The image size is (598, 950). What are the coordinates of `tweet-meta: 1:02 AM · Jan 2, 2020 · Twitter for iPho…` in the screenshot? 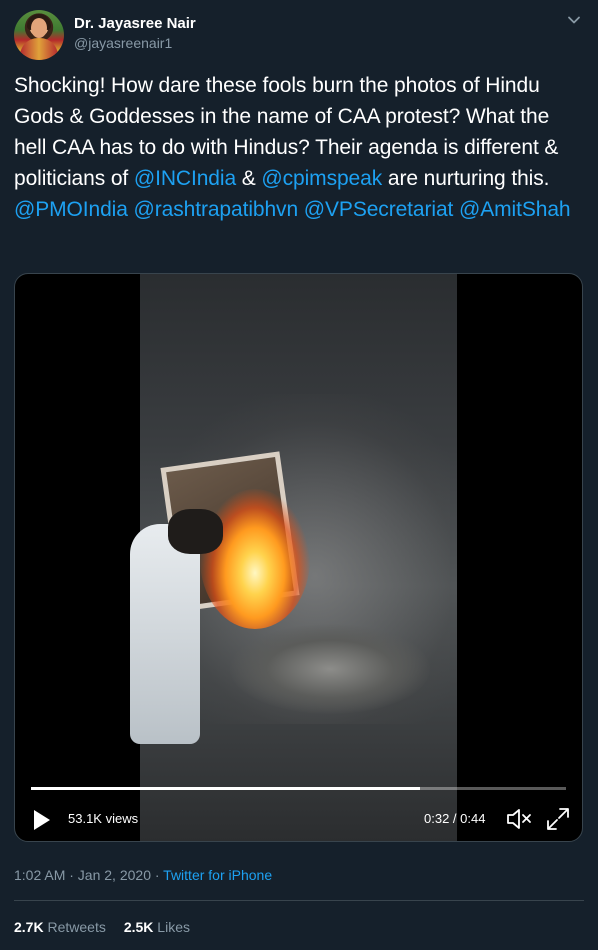 It's located at (143, 875).